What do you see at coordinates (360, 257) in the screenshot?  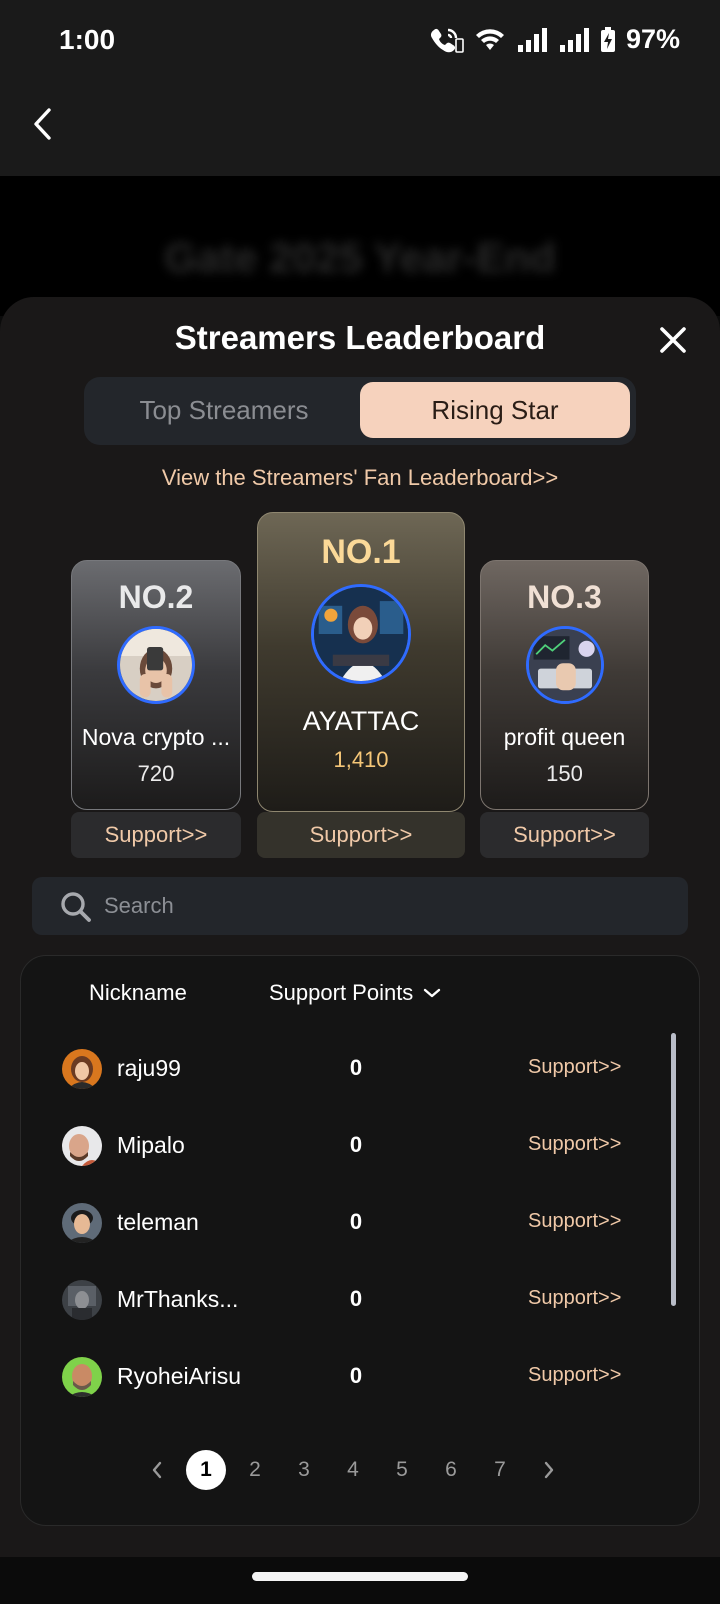 I see `background-banner-title: Gate 2025 Year-End` at bounding box center [360, 257].